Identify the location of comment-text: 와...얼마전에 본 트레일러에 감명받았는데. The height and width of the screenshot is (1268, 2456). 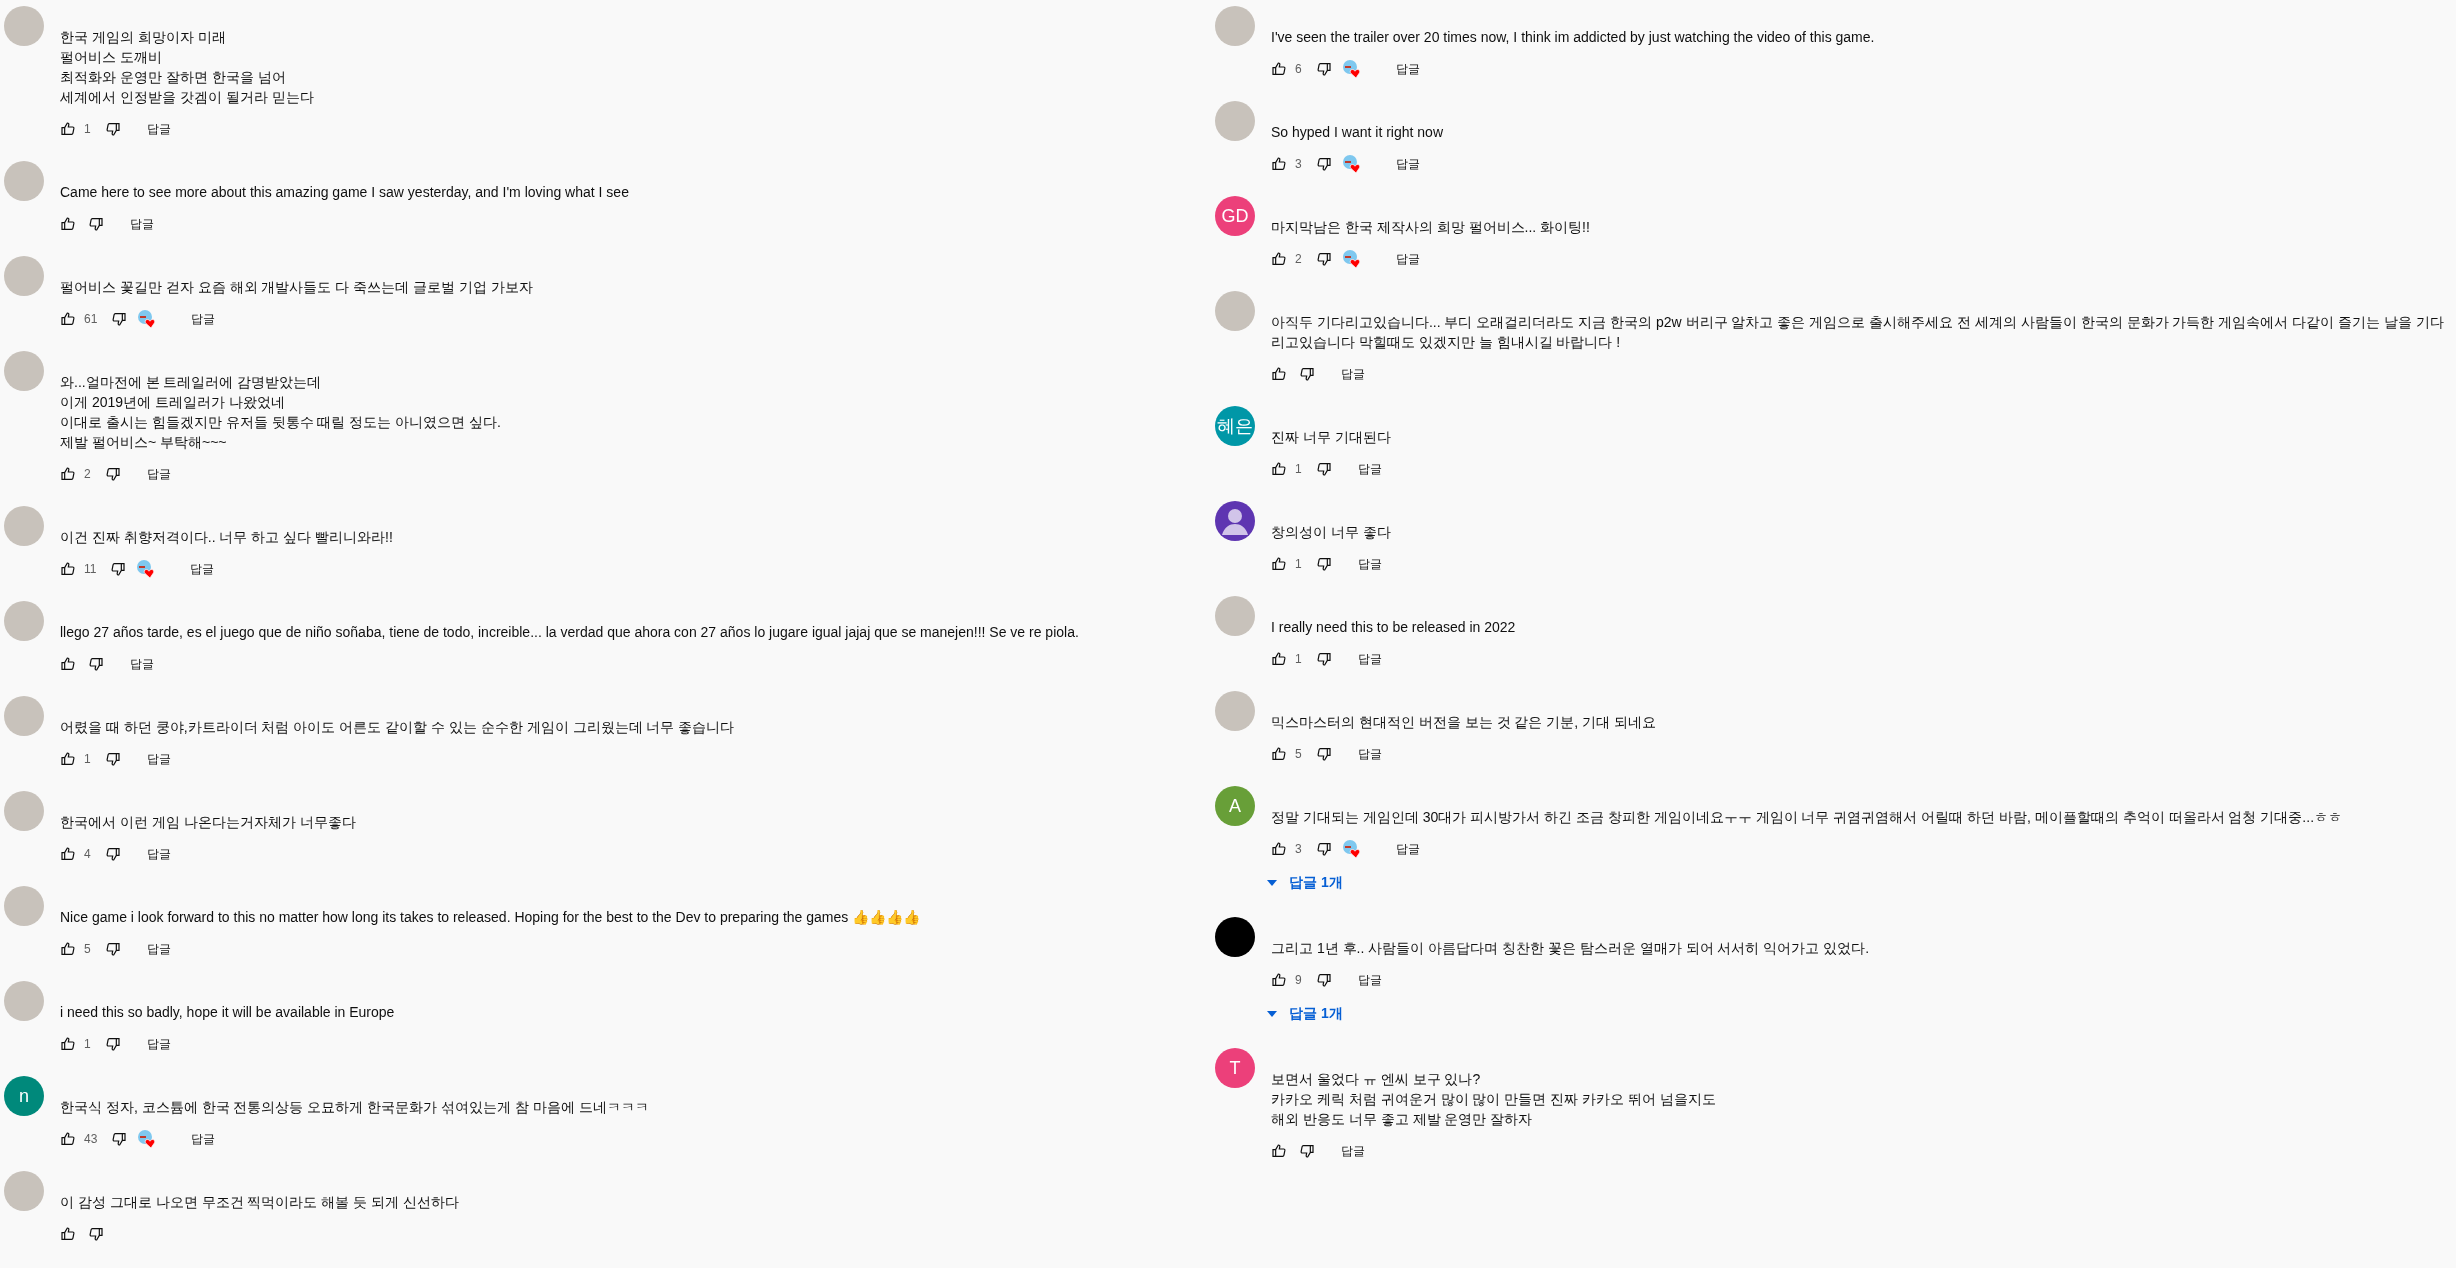
(191, 382).